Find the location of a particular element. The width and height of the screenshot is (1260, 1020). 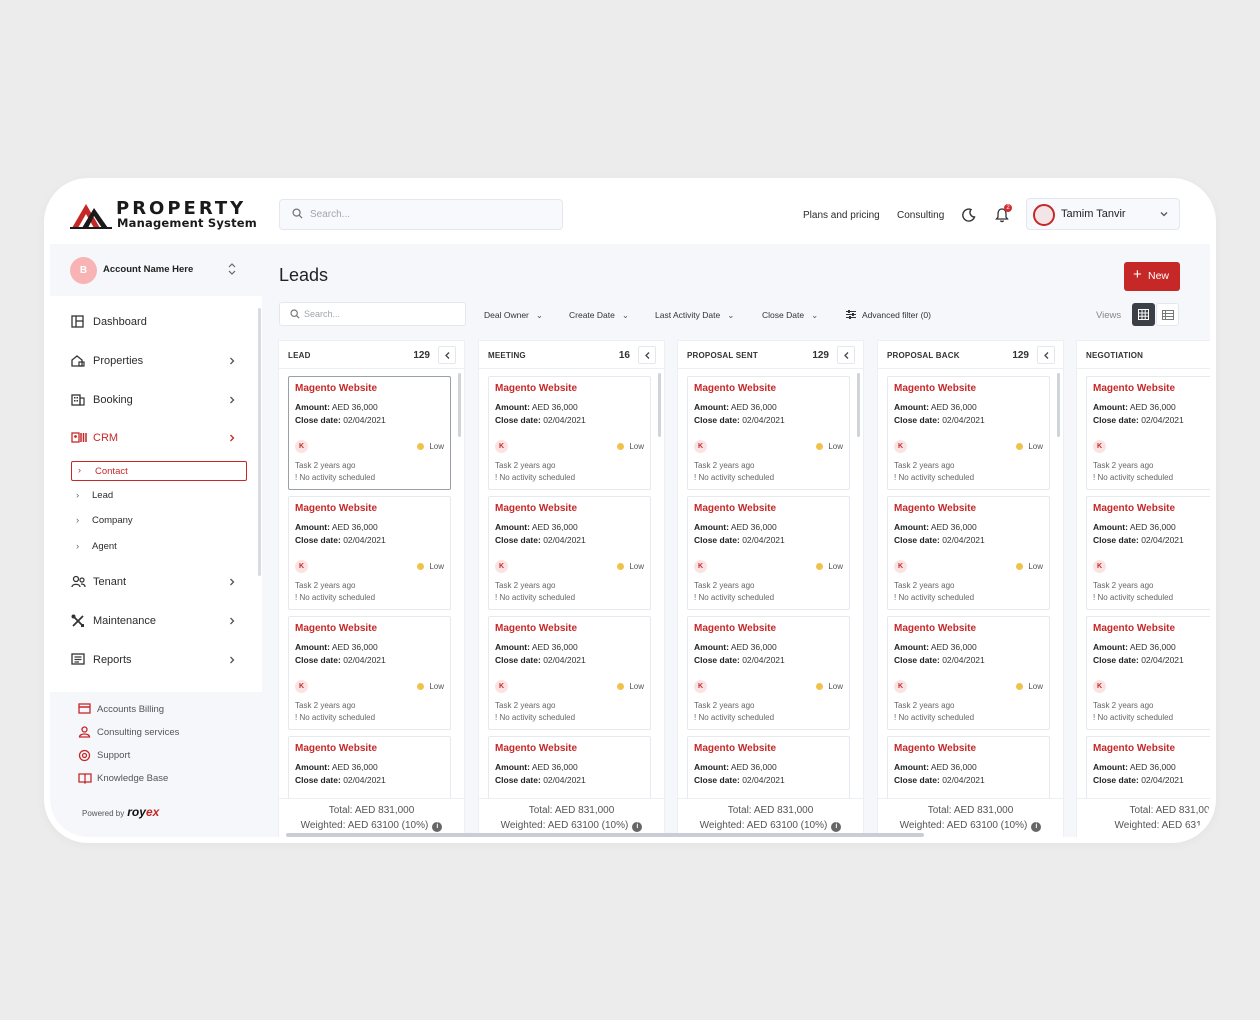

sidebar-subitem-lead: › Lead is located at coordinates (94, 495).